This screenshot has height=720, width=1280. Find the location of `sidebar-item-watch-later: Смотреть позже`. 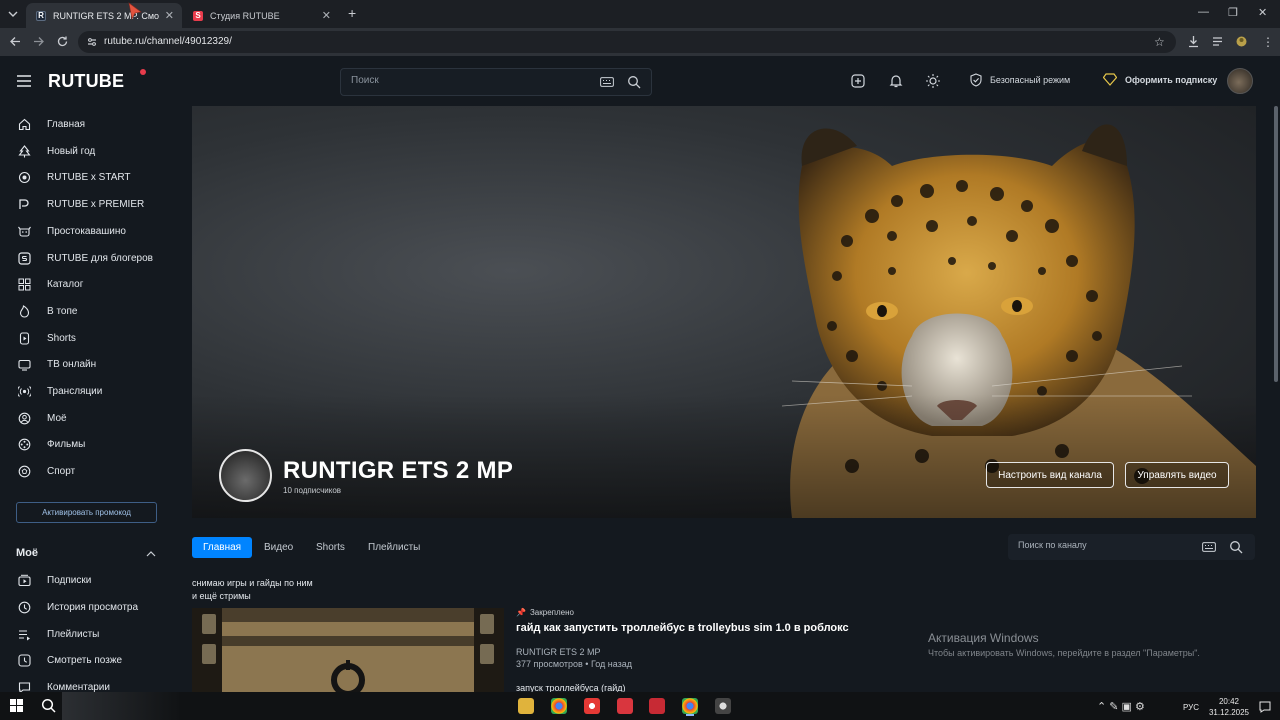

sidebar-item-watch-later: Смотреть позже is located at coordinates (87, 660).